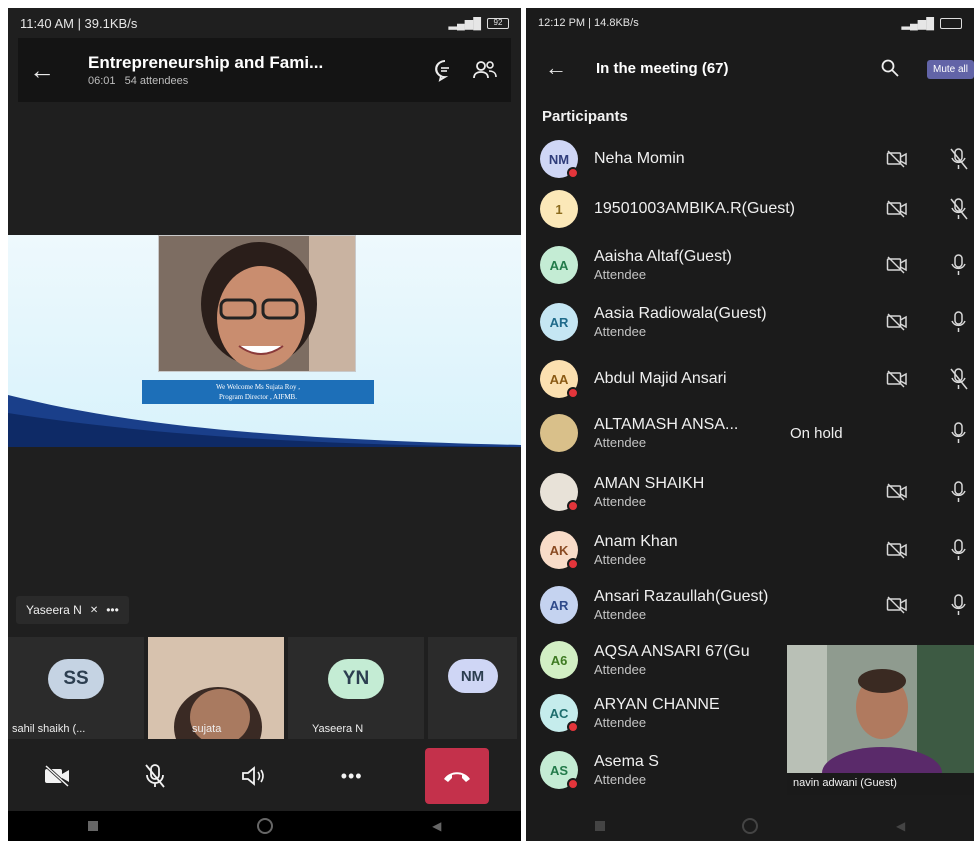 This screenshot has width=974, height=849. Describe the element at coordinates (750, 23) in the screenshot. I see `status-bar-right: 12:12 PM | 14.8KB/s ▂▄▆█` at that location.